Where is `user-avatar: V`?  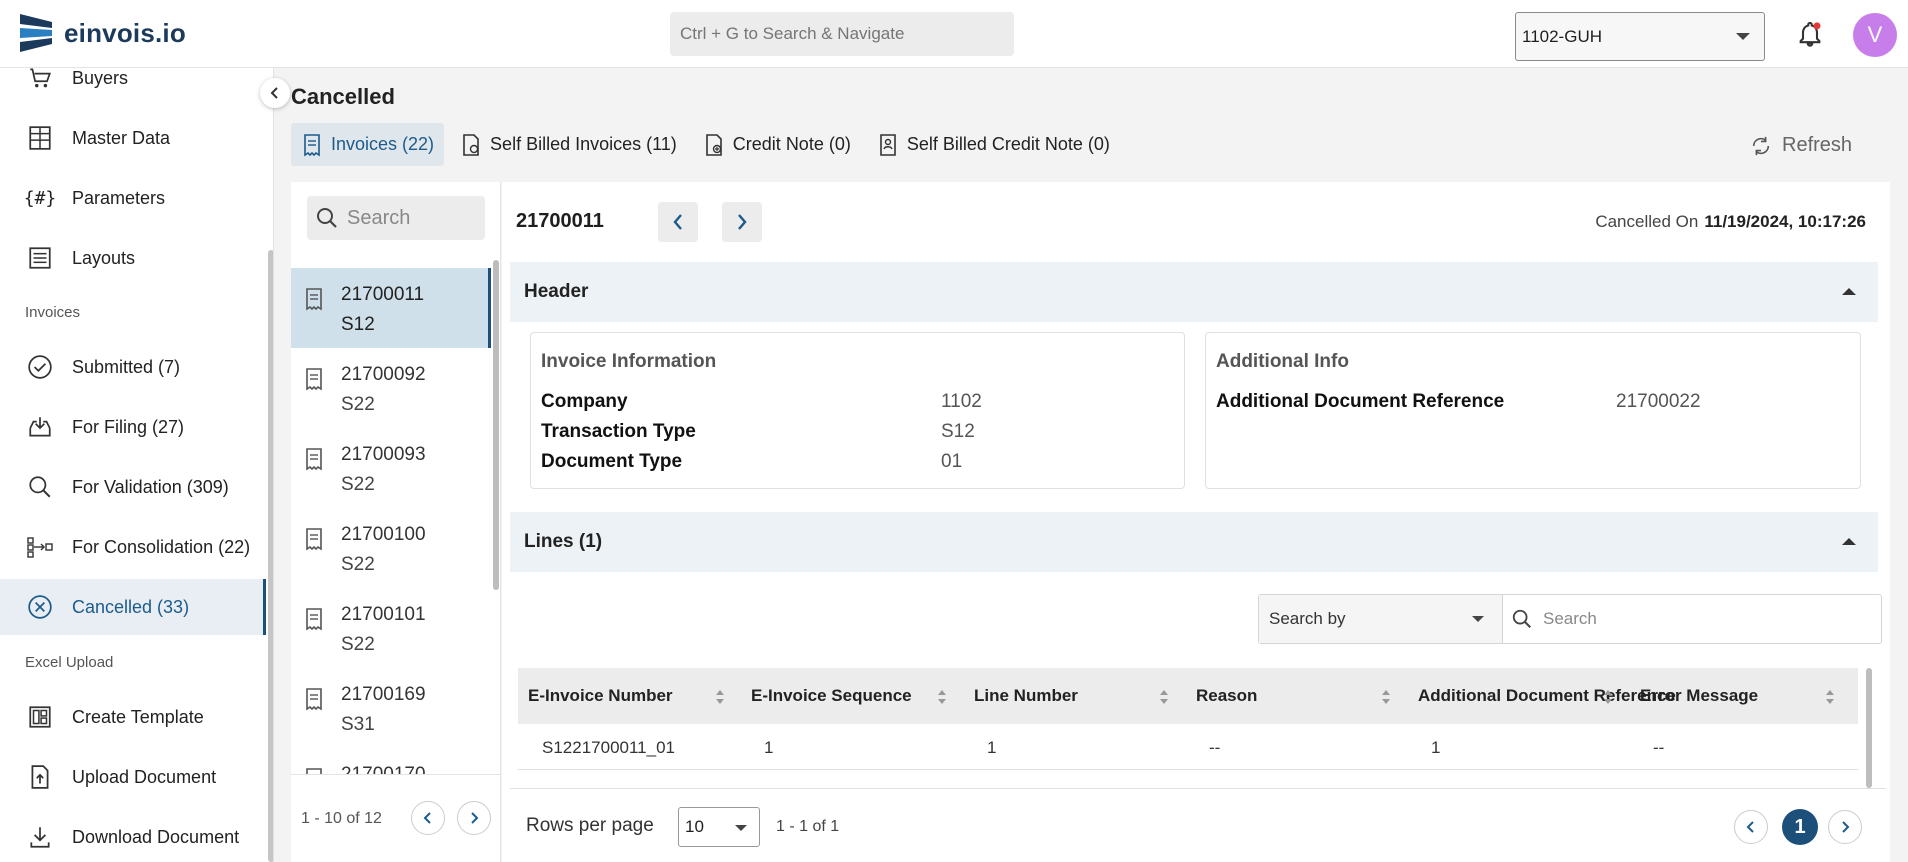
user-avatar: V is located at coordinates (1875, 35).